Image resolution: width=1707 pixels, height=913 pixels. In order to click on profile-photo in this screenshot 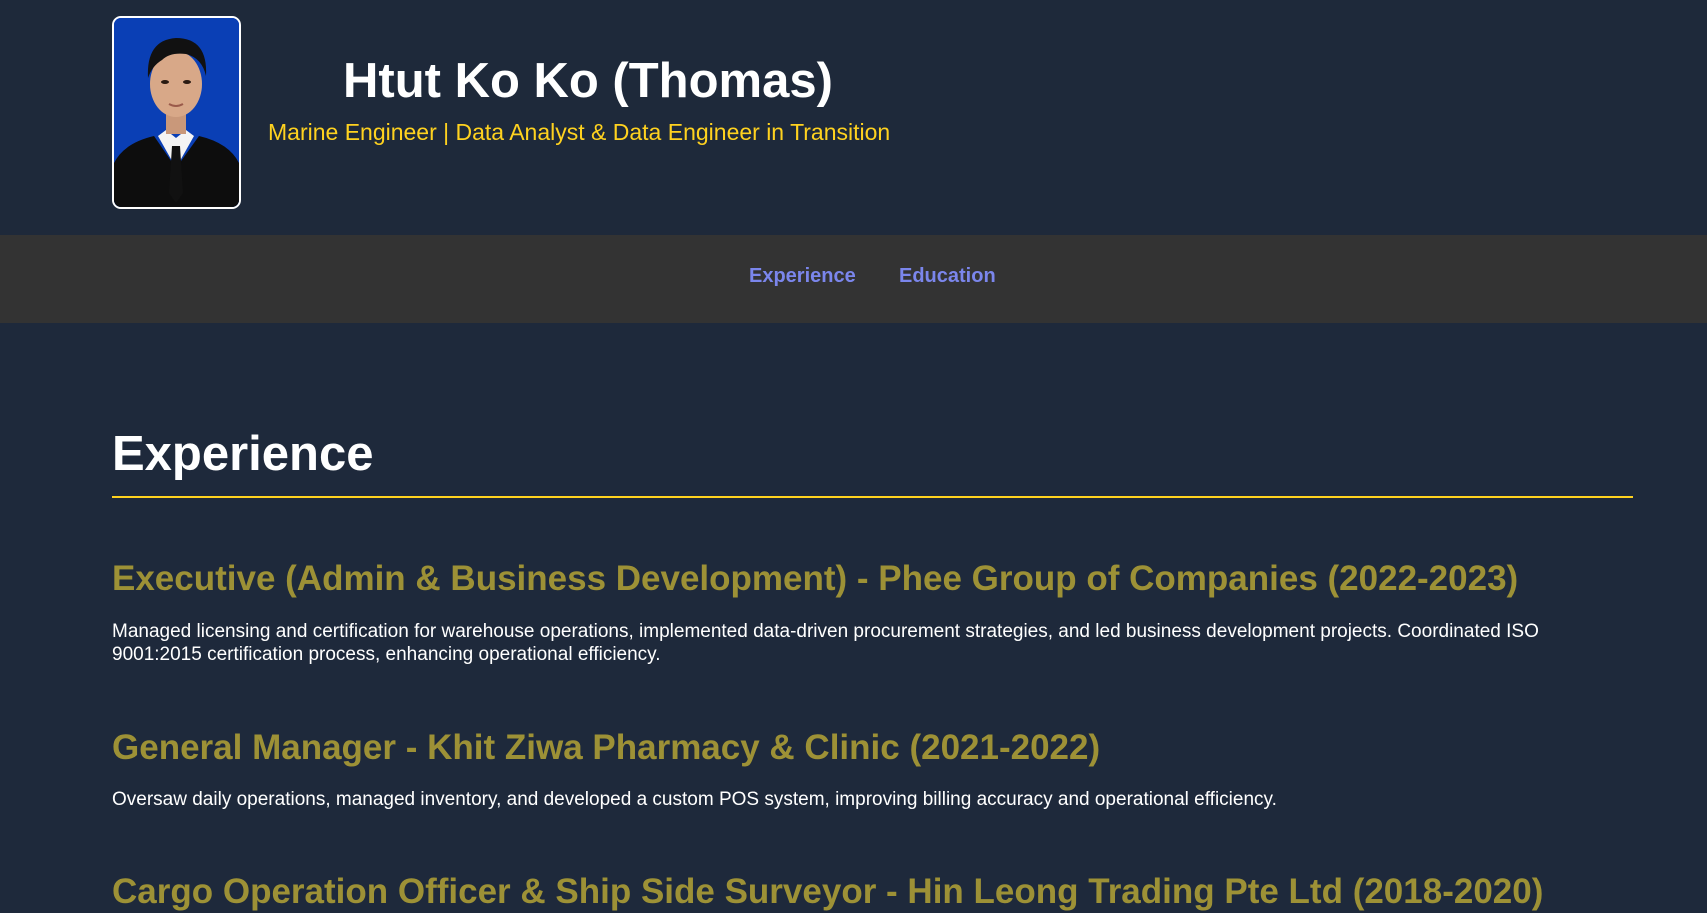, I will do `click(176, 112)`.